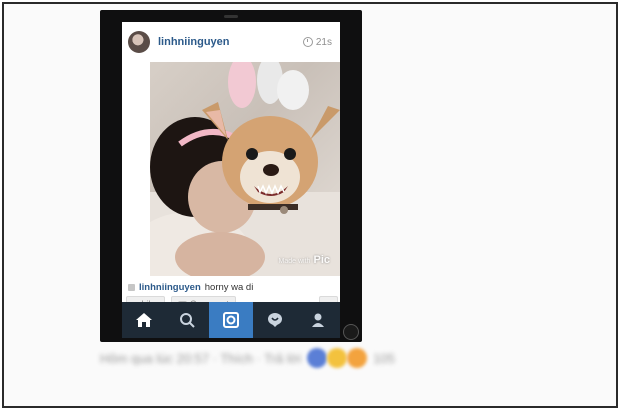 The image size is (620, 410). Describe the element at coordinates (131, 287) in the screenshot. I see `caption-icon` at that location.